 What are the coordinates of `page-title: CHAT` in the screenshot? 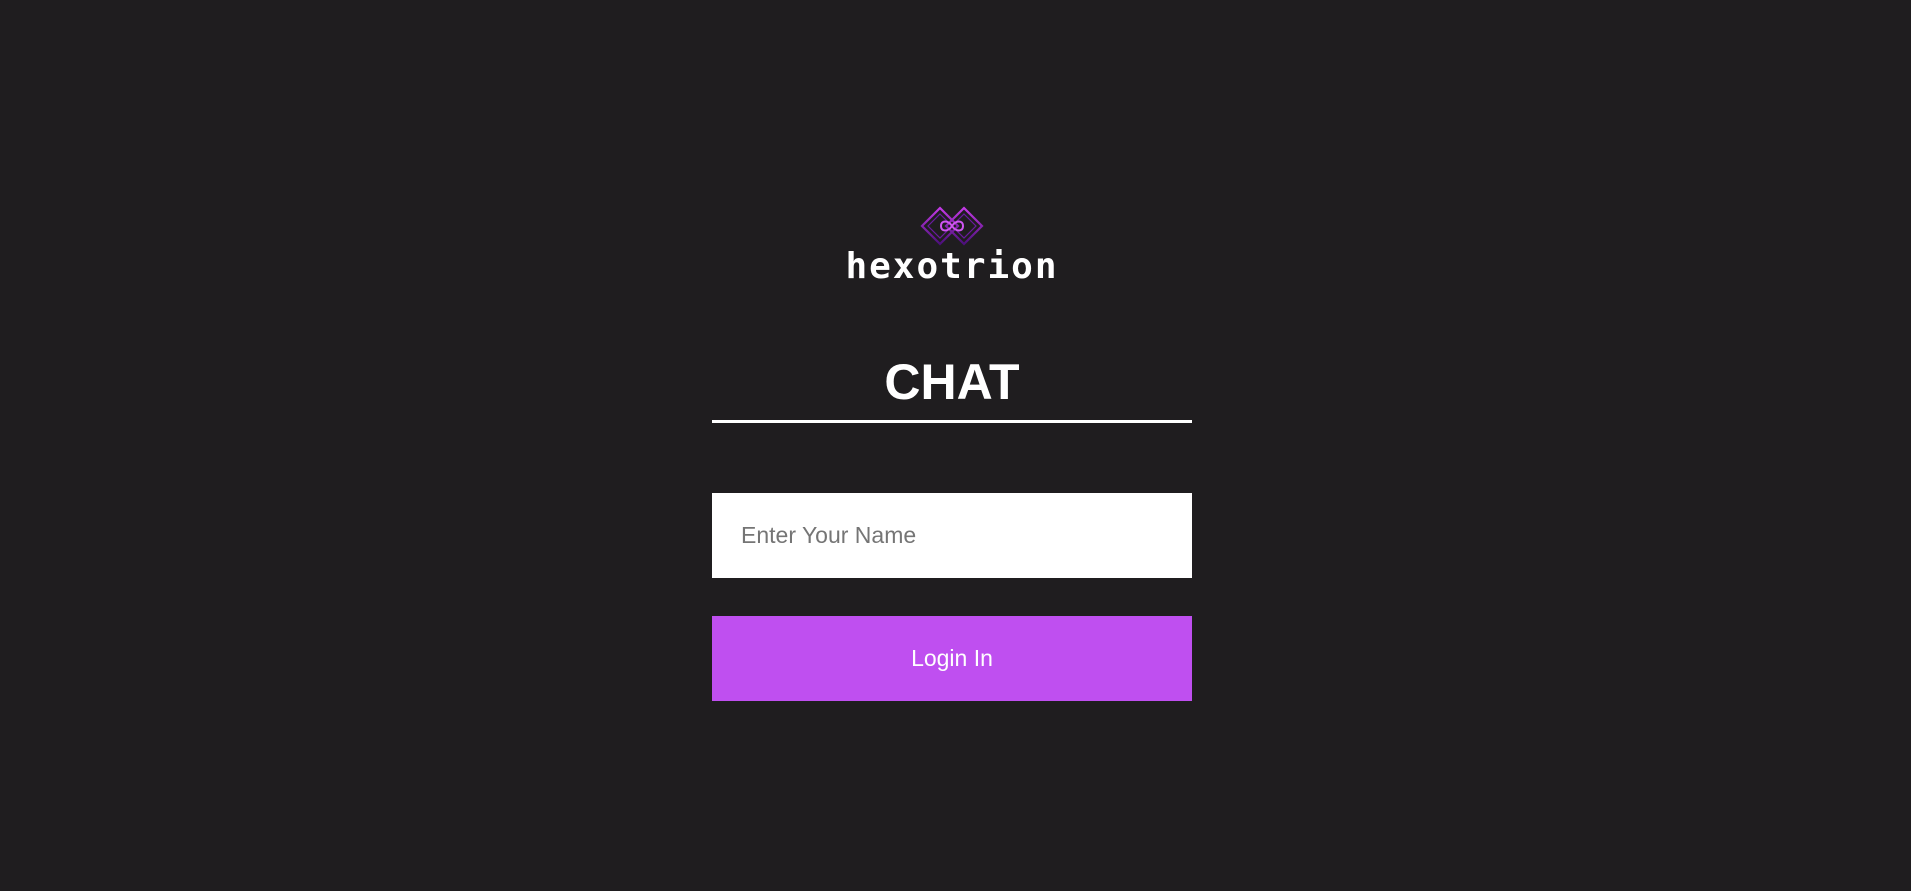 It's located at (952, 388).